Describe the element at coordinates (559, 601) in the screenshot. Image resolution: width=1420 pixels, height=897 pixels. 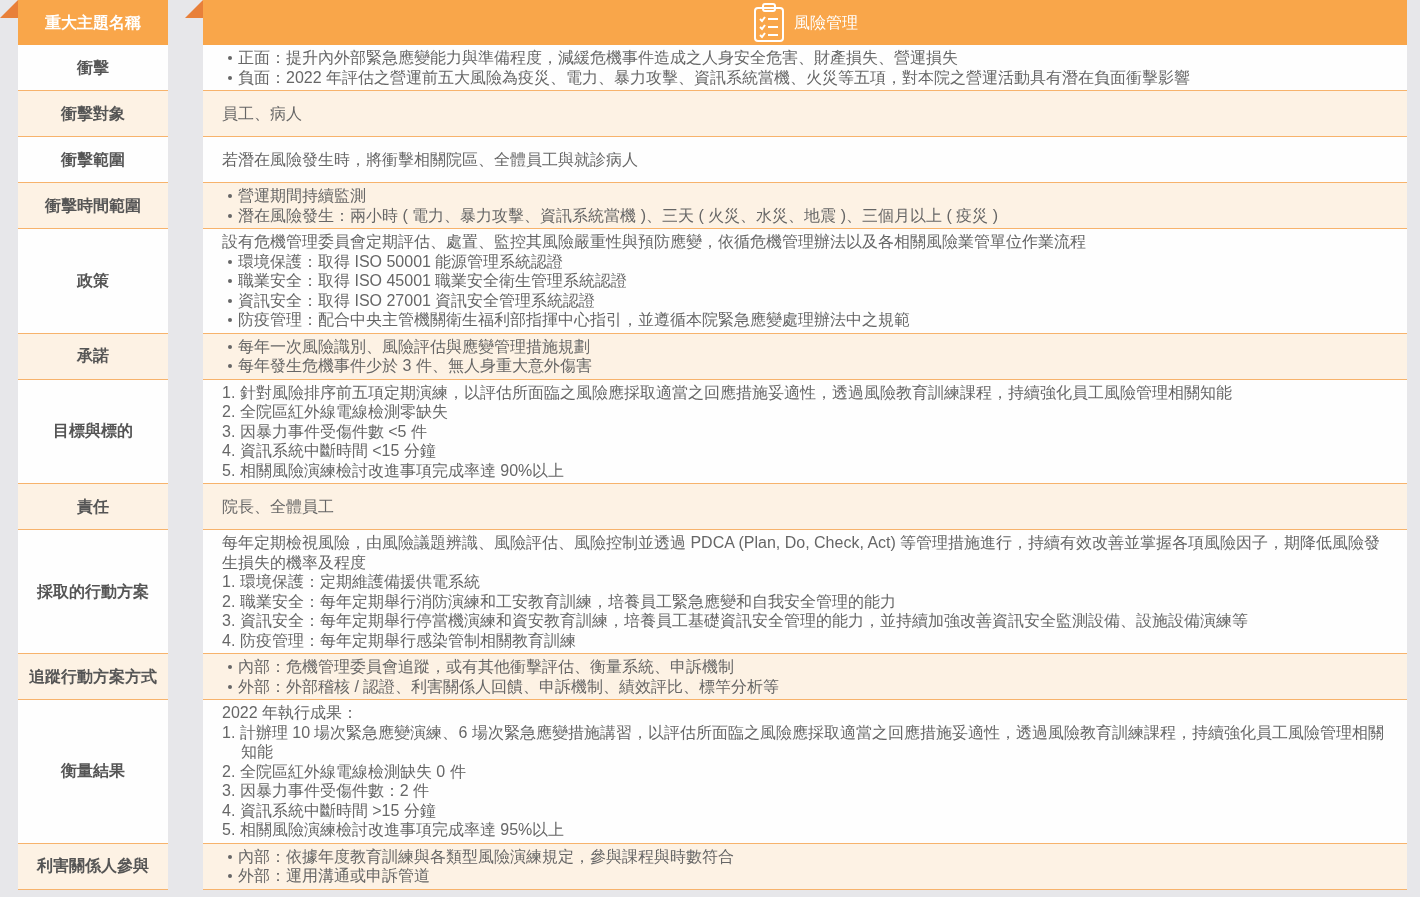
I see `numbered-item-text: 2. 職業安全：每年定期舉行消防演練和工安教育訓練，培養員工緊急應變和自我安全管理的能力` at that location.